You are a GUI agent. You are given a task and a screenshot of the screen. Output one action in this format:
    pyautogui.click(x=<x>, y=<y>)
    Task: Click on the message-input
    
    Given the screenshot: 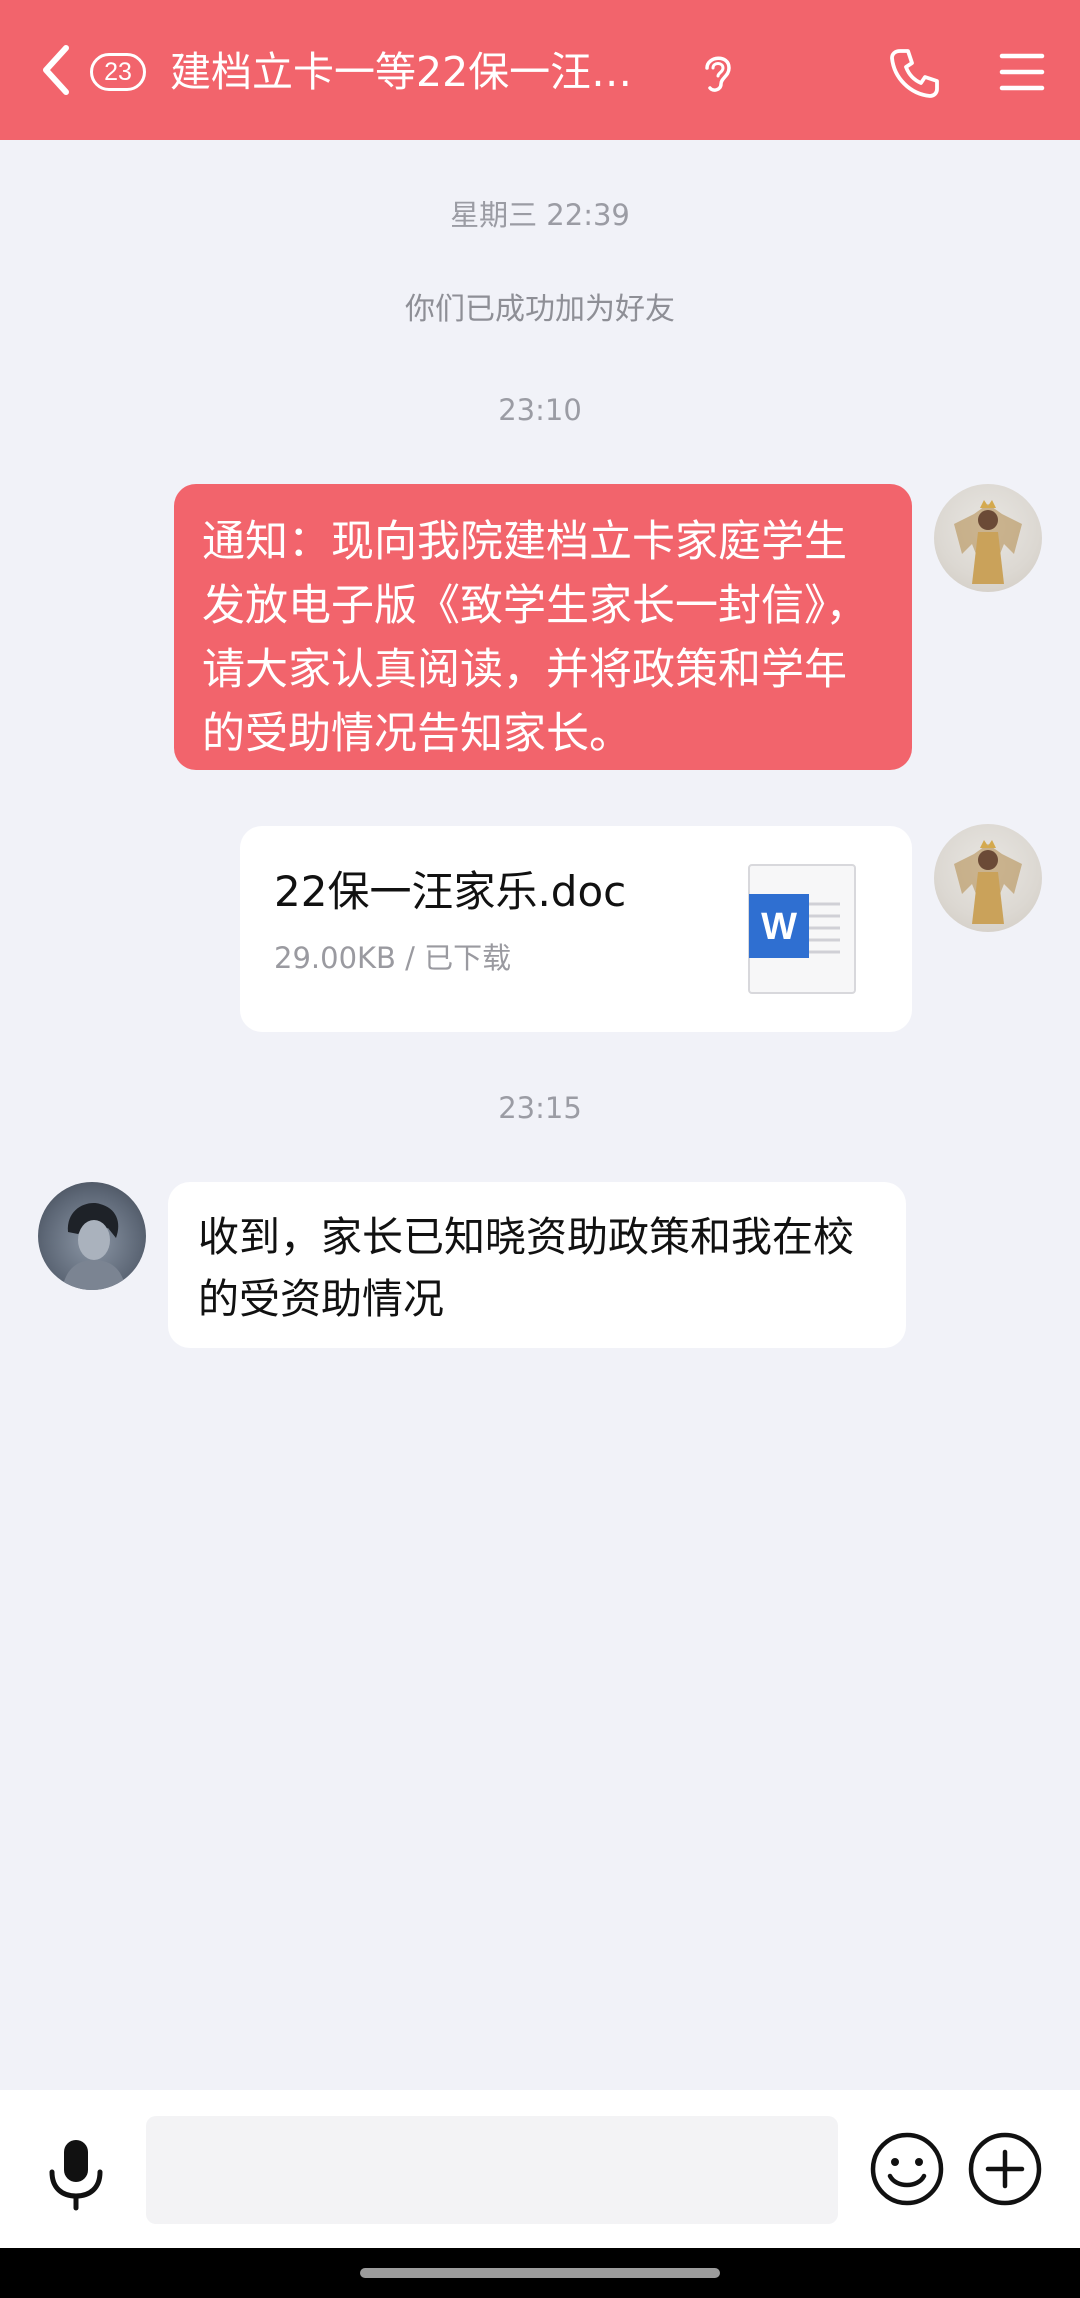 What is the action you would take?
    pyautogui.click(x=492, y=2170)
    